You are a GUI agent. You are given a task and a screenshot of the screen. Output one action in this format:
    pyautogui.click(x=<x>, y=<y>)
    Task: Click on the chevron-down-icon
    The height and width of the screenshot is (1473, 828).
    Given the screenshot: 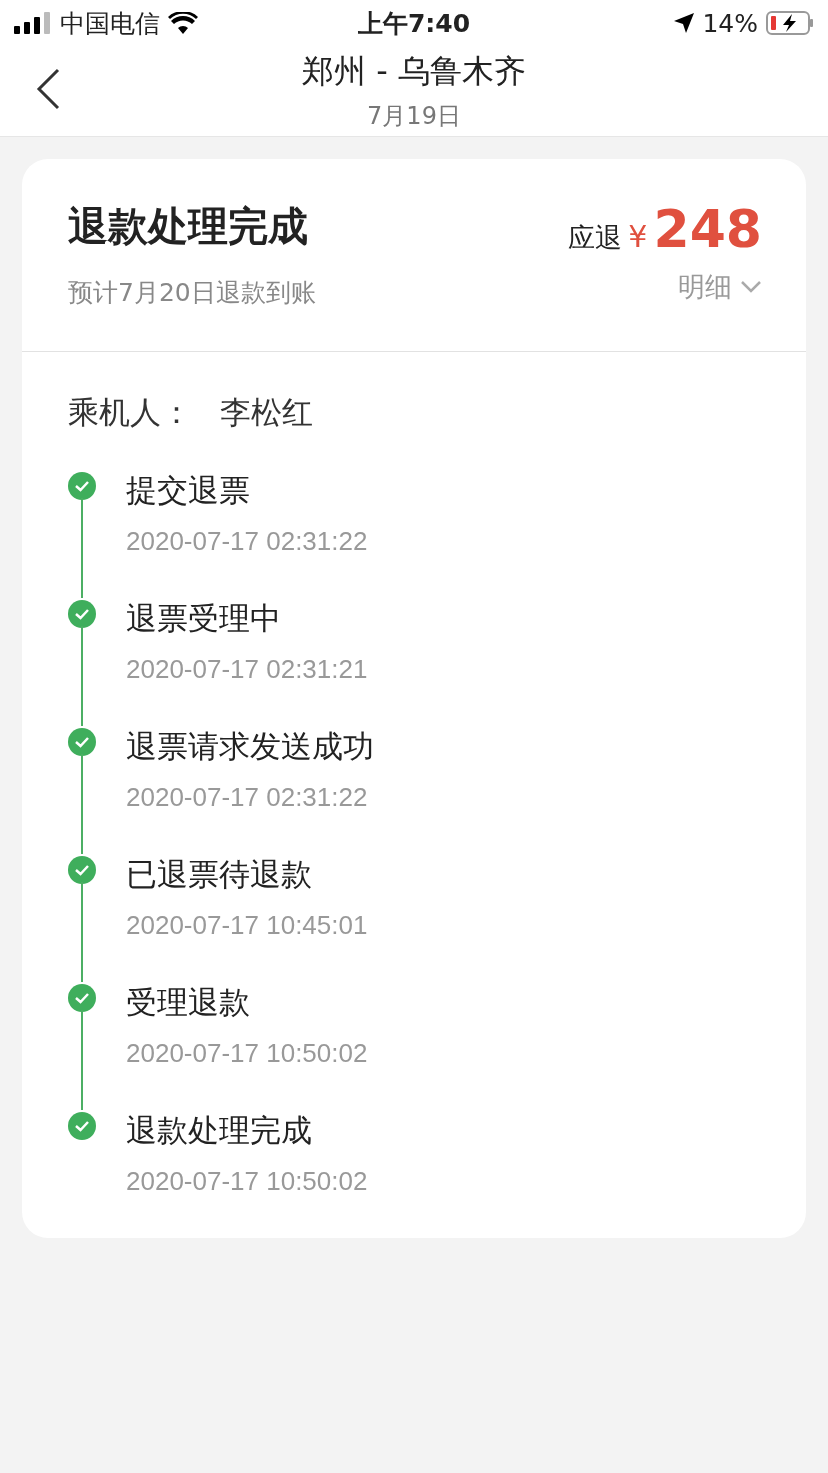 What is the action you would take?
    pyautogui.click(x=751, y=287)
    